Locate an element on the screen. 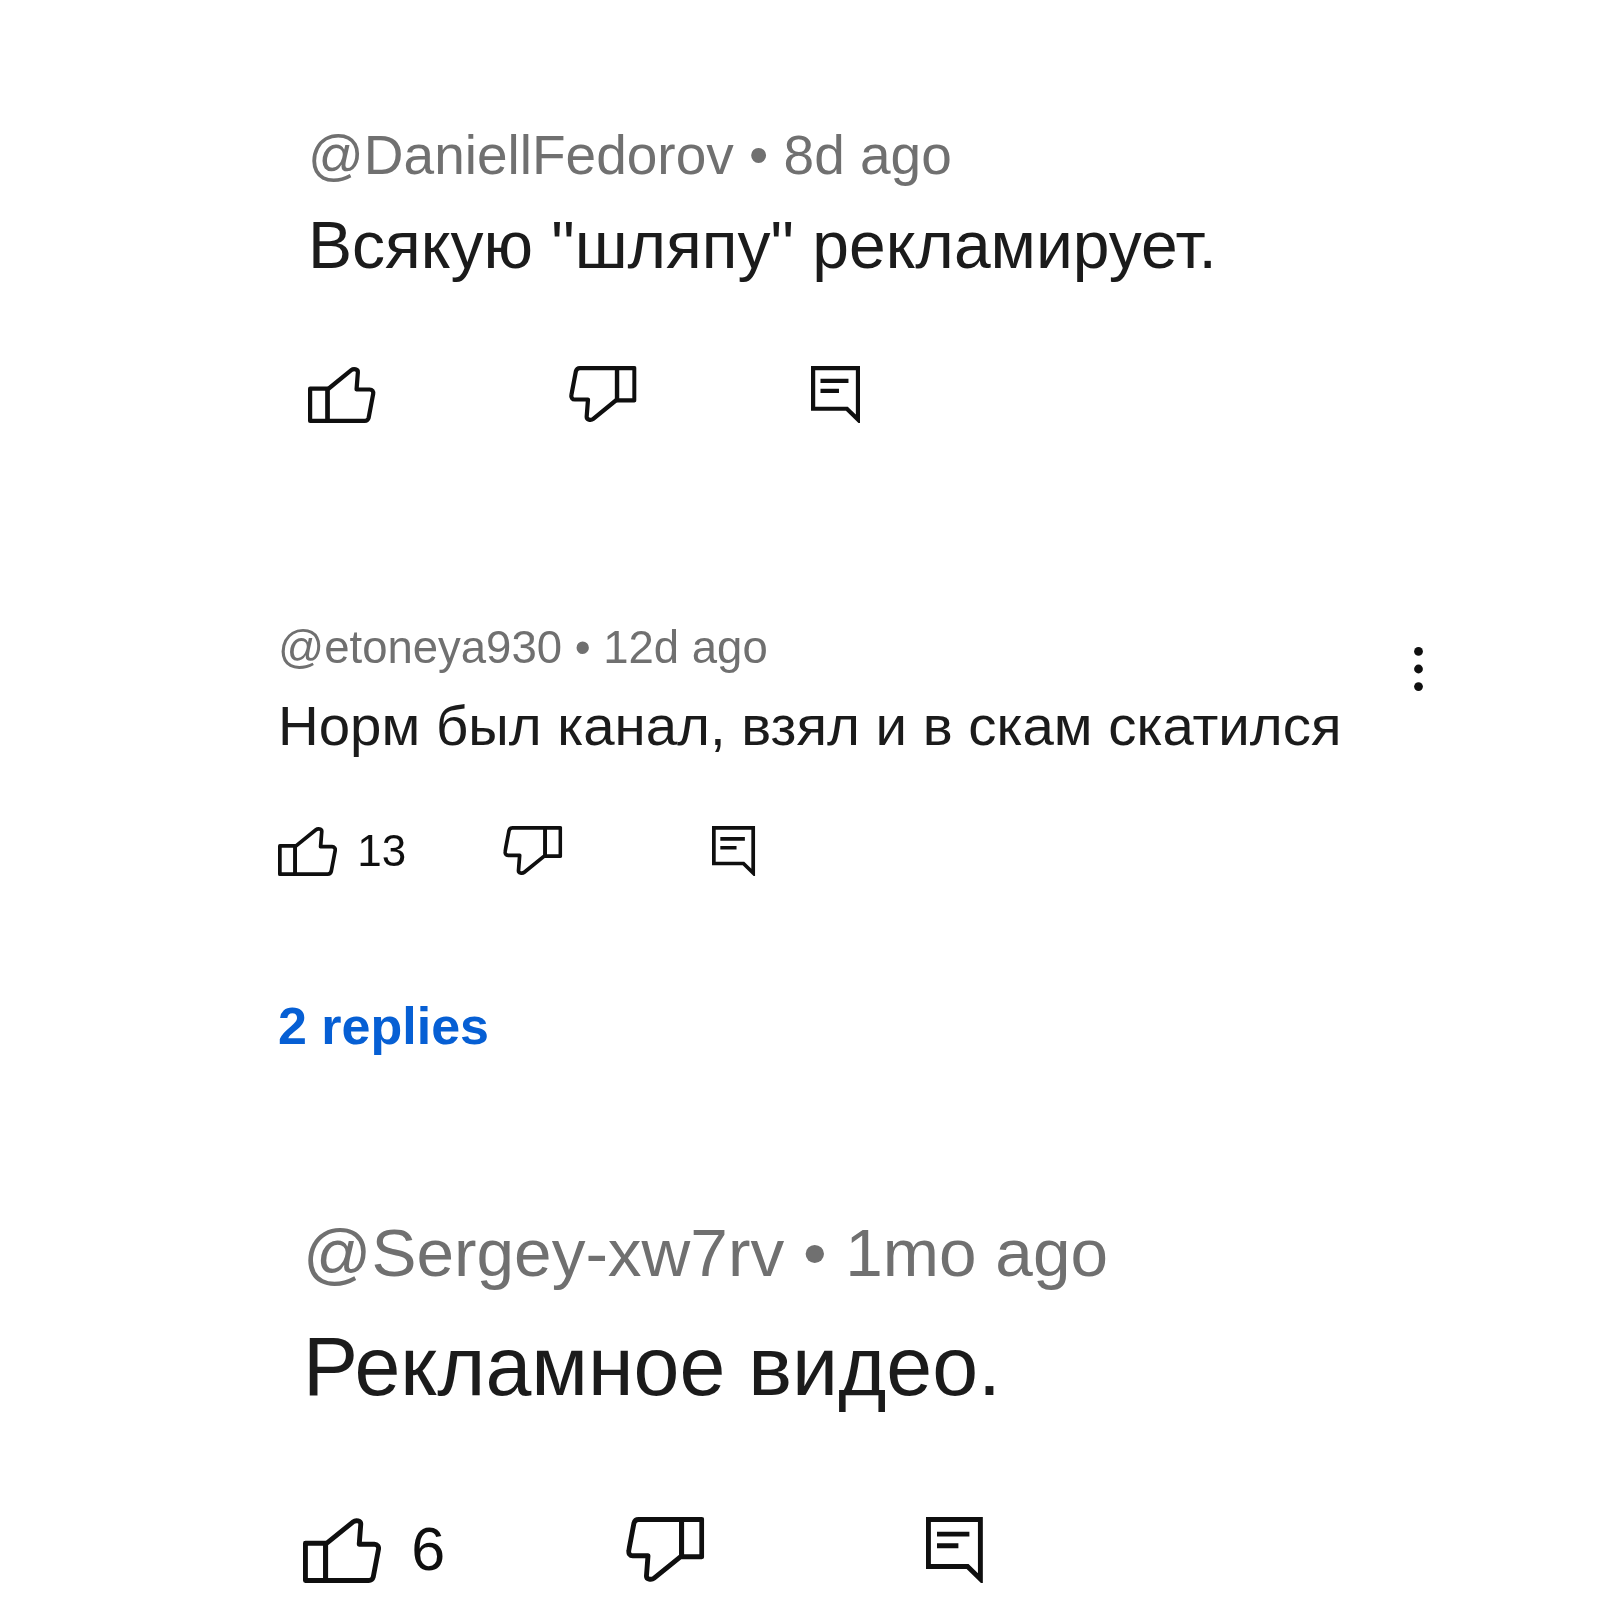 The image size is (1600, 1600). more-options-button is located at coordinates (1418, 669).